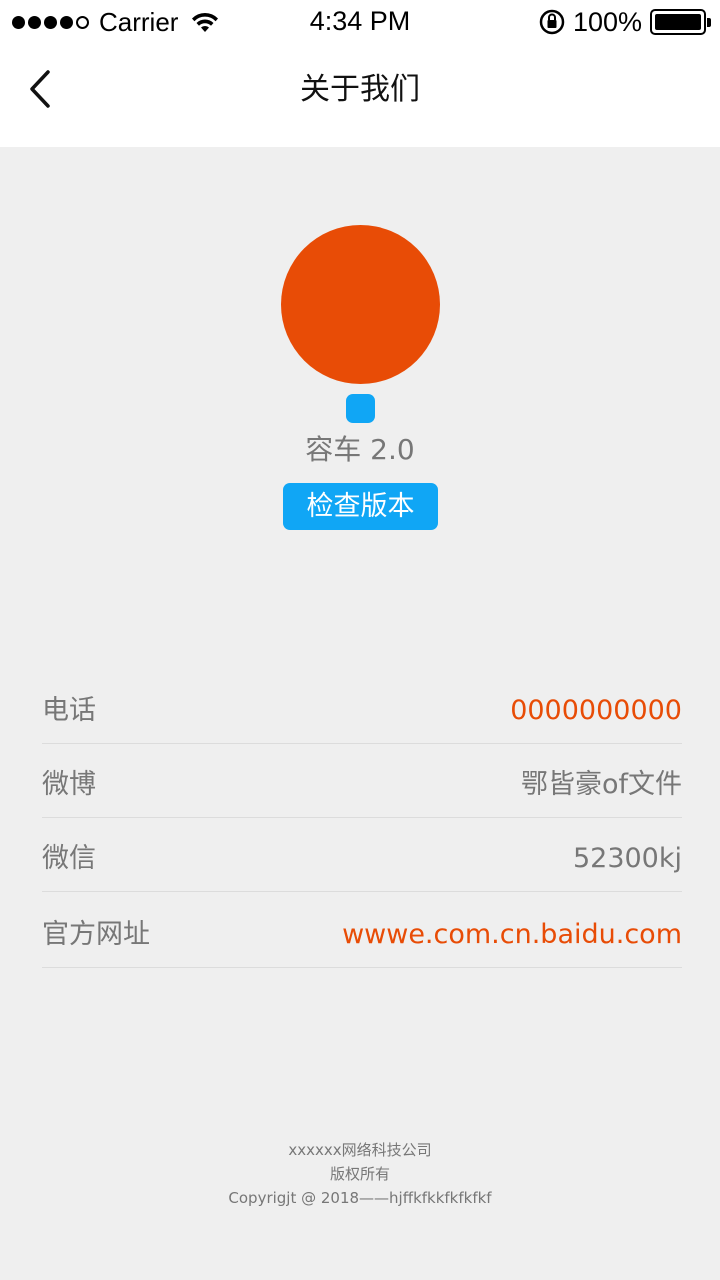 The image size is (720, 1280). I want to click on info-row-weibo: 微博 鄂皆豪of文件, so click(362, 781).